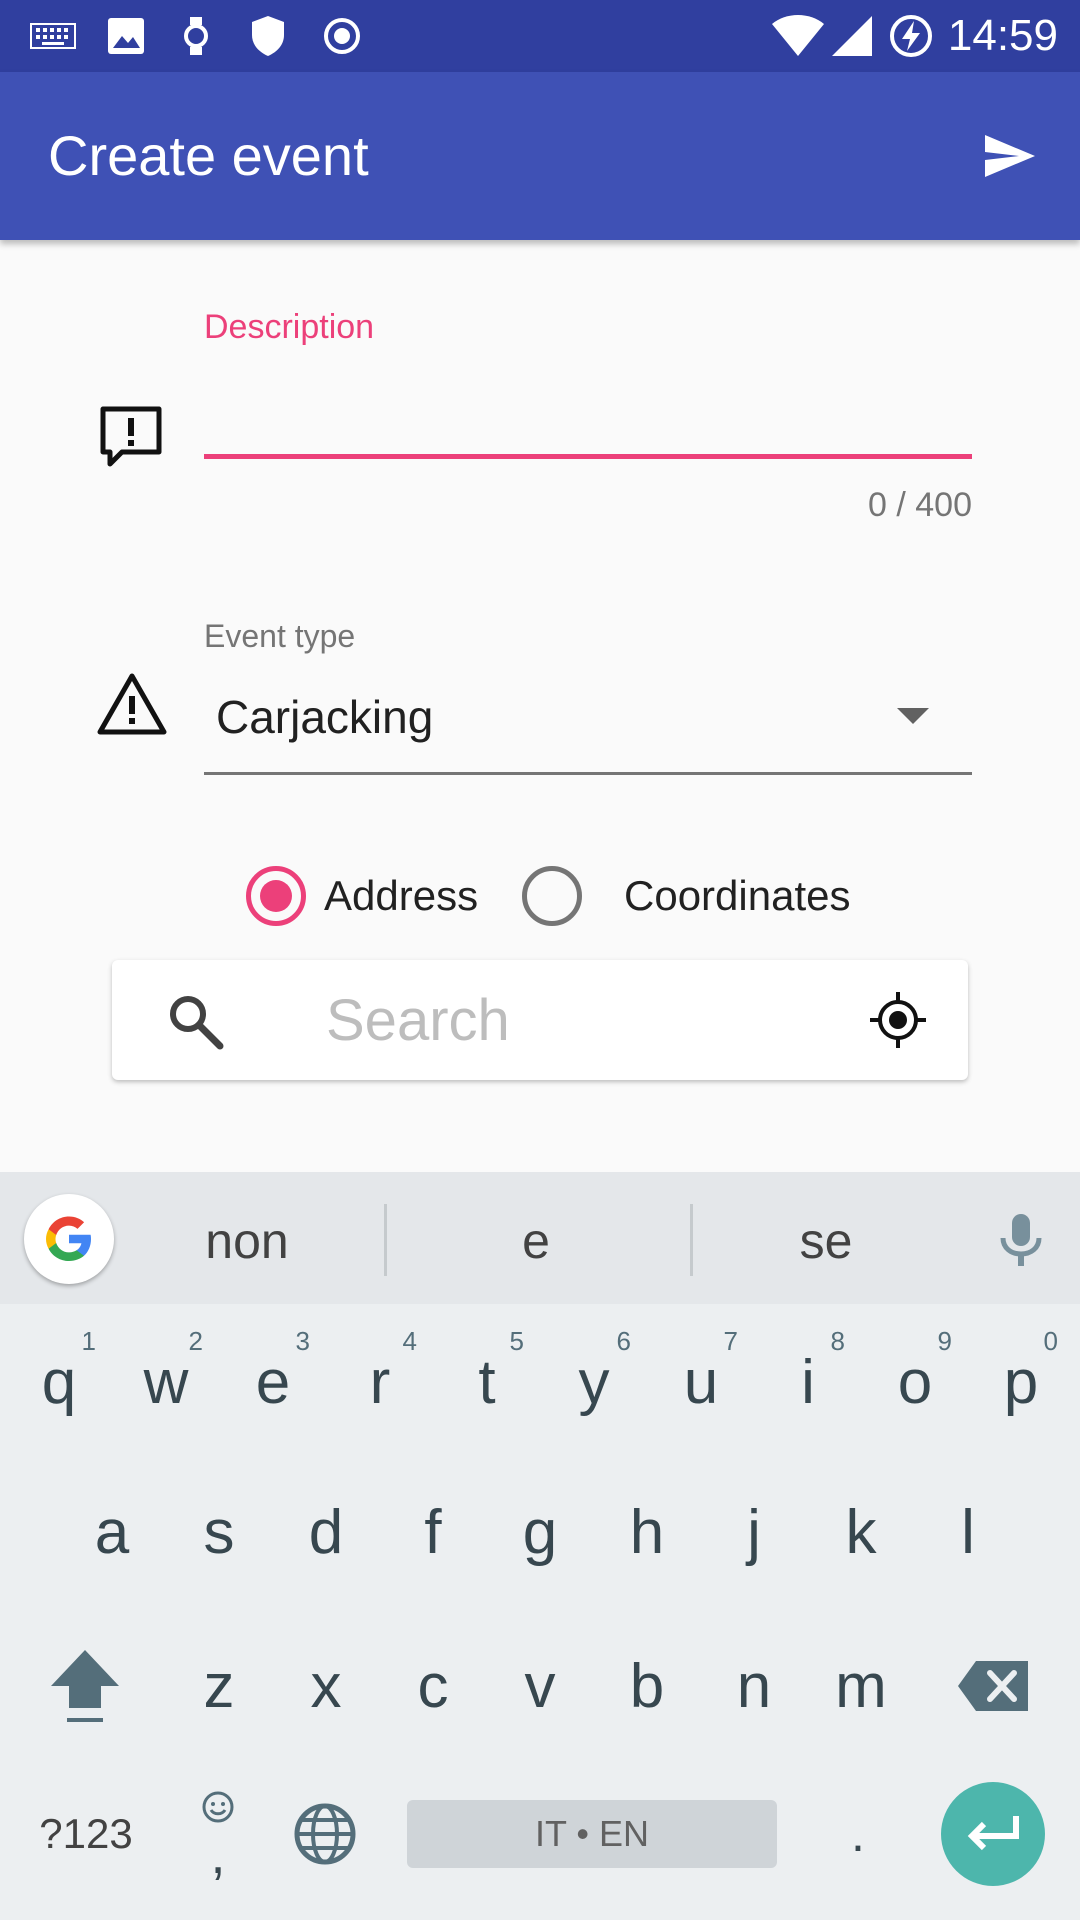  What do you see at coordinates (325, 717) in the screenshot?
I see `event-type-value: Carjacking` at bounding box center [325, 717].